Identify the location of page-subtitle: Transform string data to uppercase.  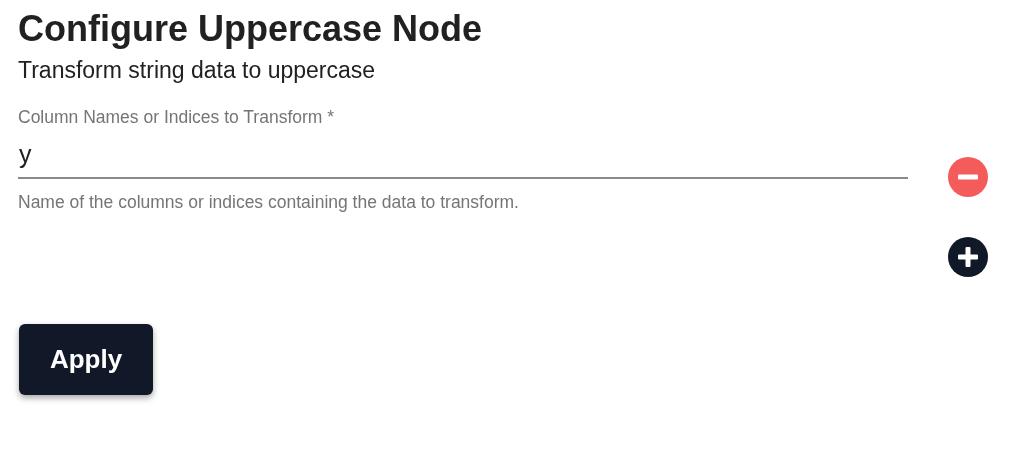
(197, 70).